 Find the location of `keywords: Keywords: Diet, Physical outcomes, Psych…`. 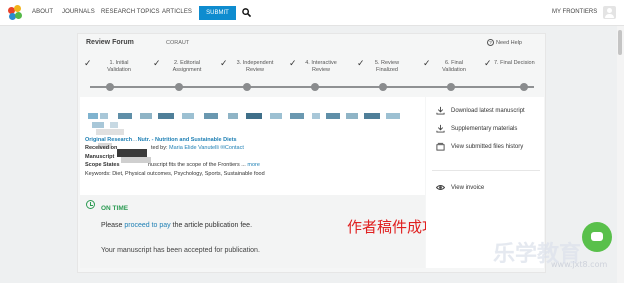

keywords: Keywords: Diet, Physical outcomes, Psych… is located at coordinates (175, 174).